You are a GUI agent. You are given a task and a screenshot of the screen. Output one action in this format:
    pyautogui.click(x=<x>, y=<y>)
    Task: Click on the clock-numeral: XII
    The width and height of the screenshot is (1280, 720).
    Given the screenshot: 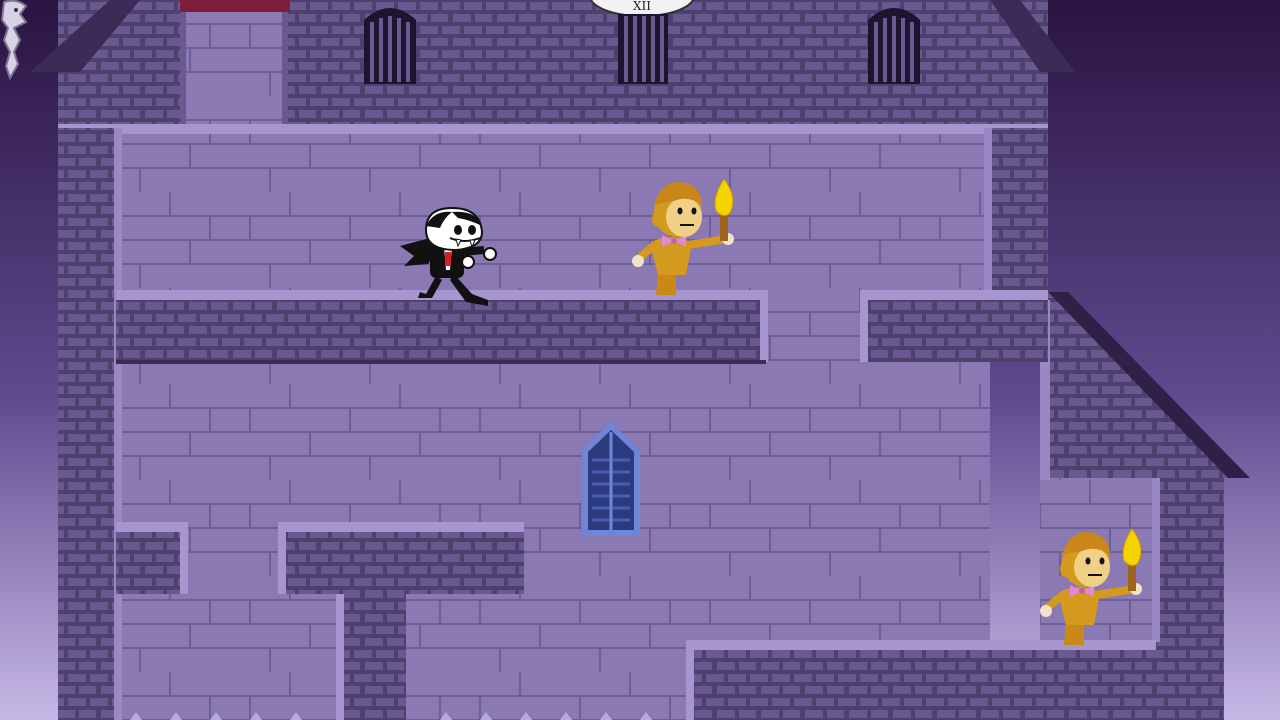 What is the action you would take?
    pyautogui.click(x=642, y=6)
    